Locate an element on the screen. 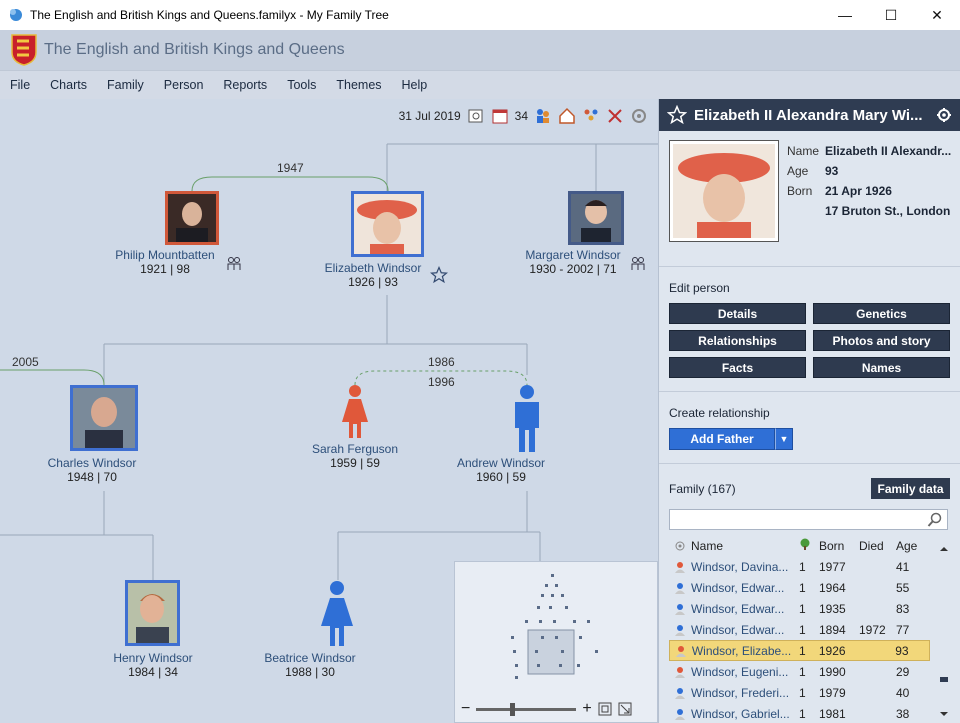  divorce-year-andrew-sarah: 1996 is located at coordinates (441, 382).